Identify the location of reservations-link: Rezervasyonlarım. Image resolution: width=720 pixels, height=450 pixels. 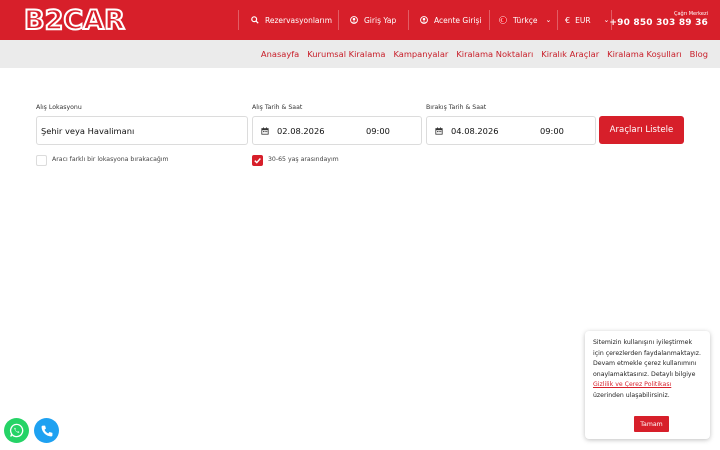
(291, 20).